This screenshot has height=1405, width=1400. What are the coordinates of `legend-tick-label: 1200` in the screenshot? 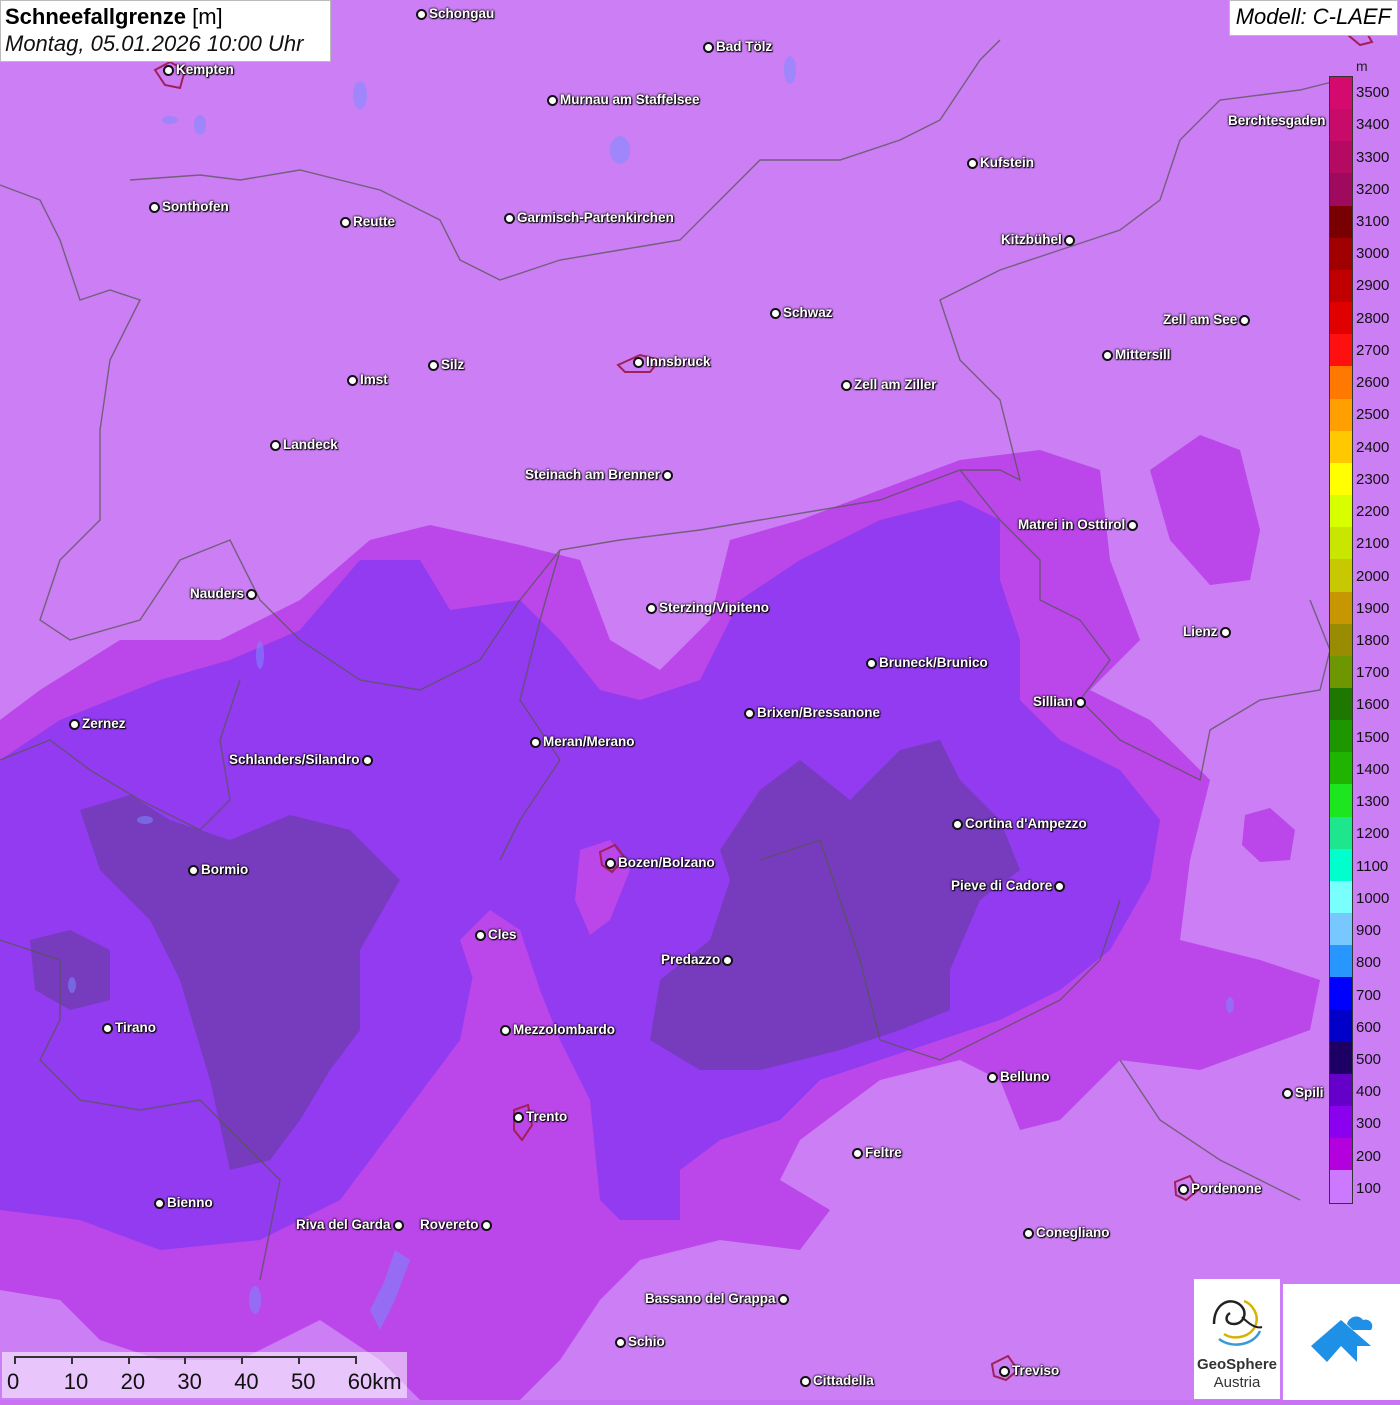 It's located at (1373, 834).